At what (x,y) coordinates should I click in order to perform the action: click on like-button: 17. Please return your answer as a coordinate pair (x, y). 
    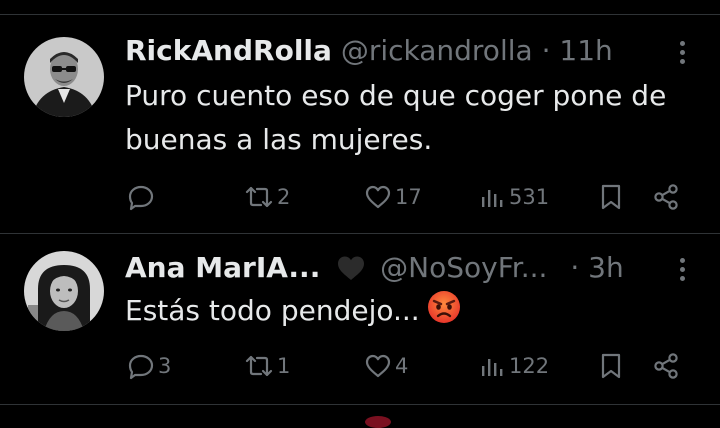
    Looking at the image, I should click on (392, 197).